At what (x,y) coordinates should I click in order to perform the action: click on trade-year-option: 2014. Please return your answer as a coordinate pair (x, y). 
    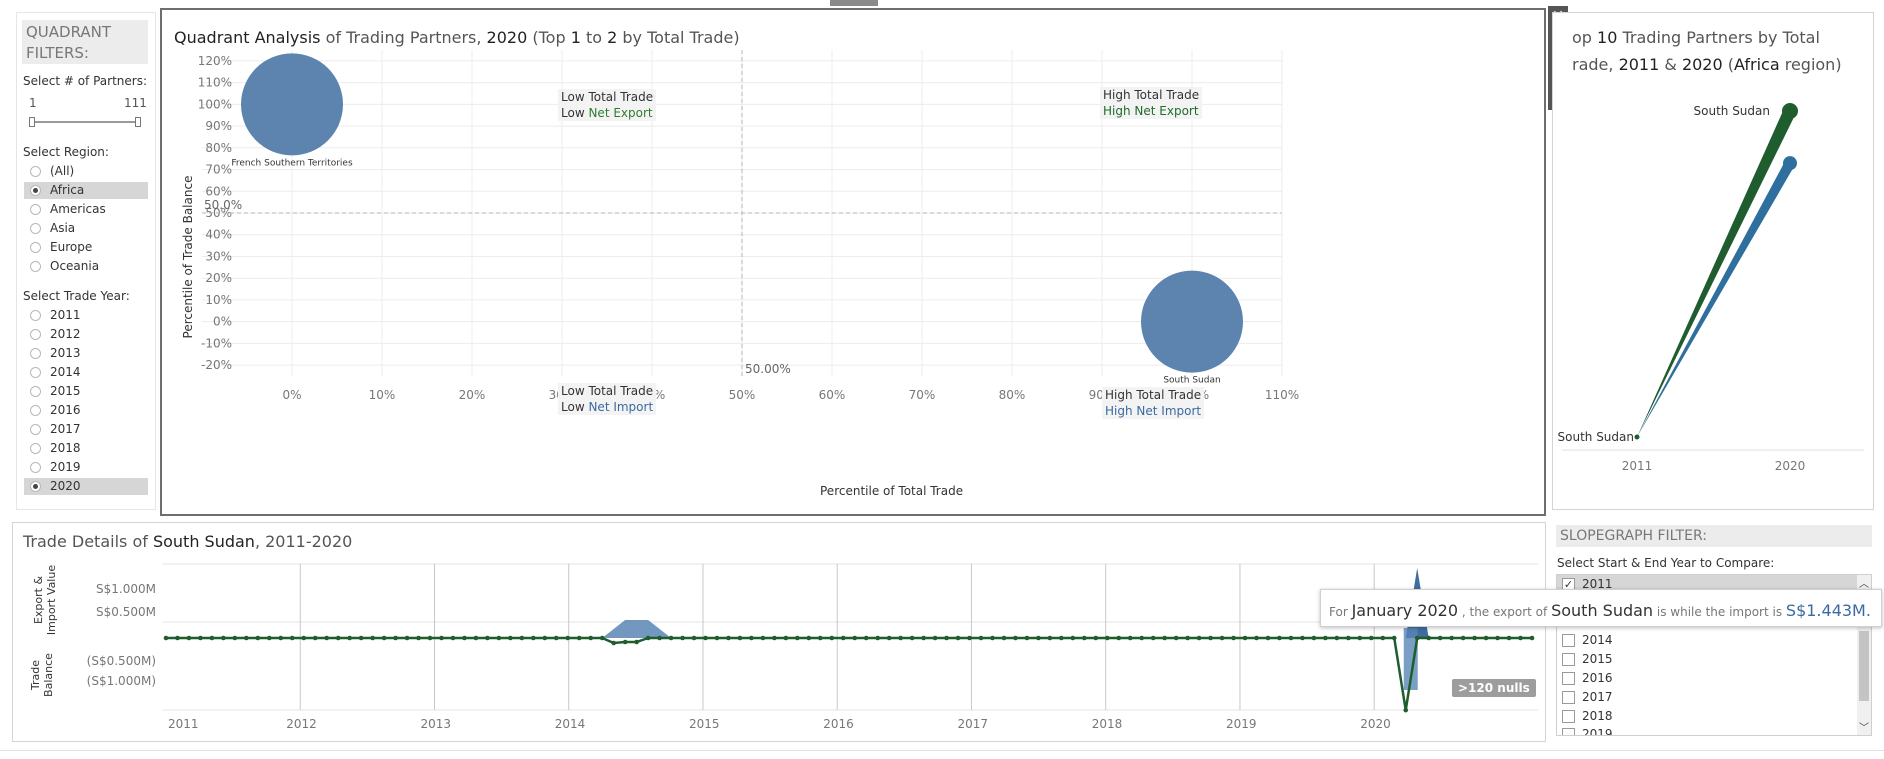
    Looking at the image, I should click on (86, 372).